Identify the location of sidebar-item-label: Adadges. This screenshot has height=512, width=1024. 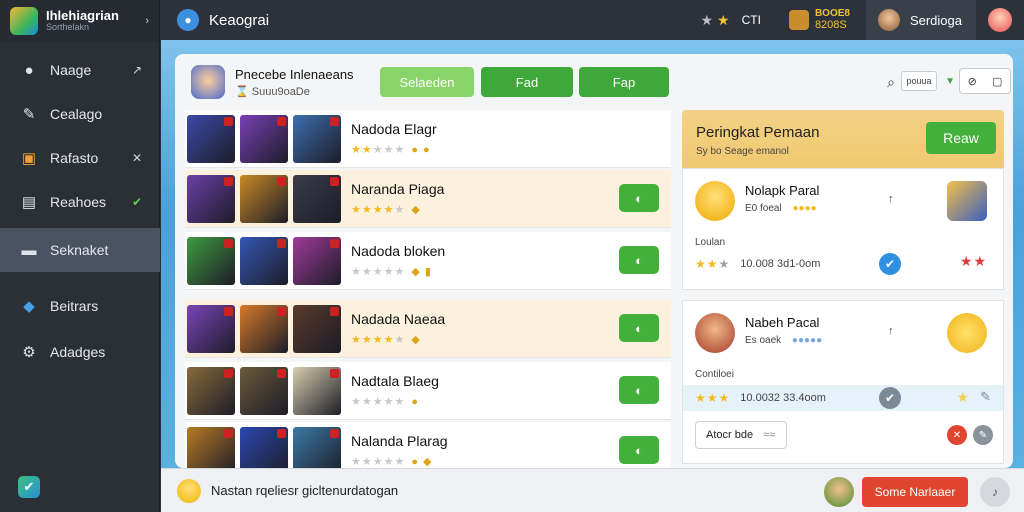
(78, 352).